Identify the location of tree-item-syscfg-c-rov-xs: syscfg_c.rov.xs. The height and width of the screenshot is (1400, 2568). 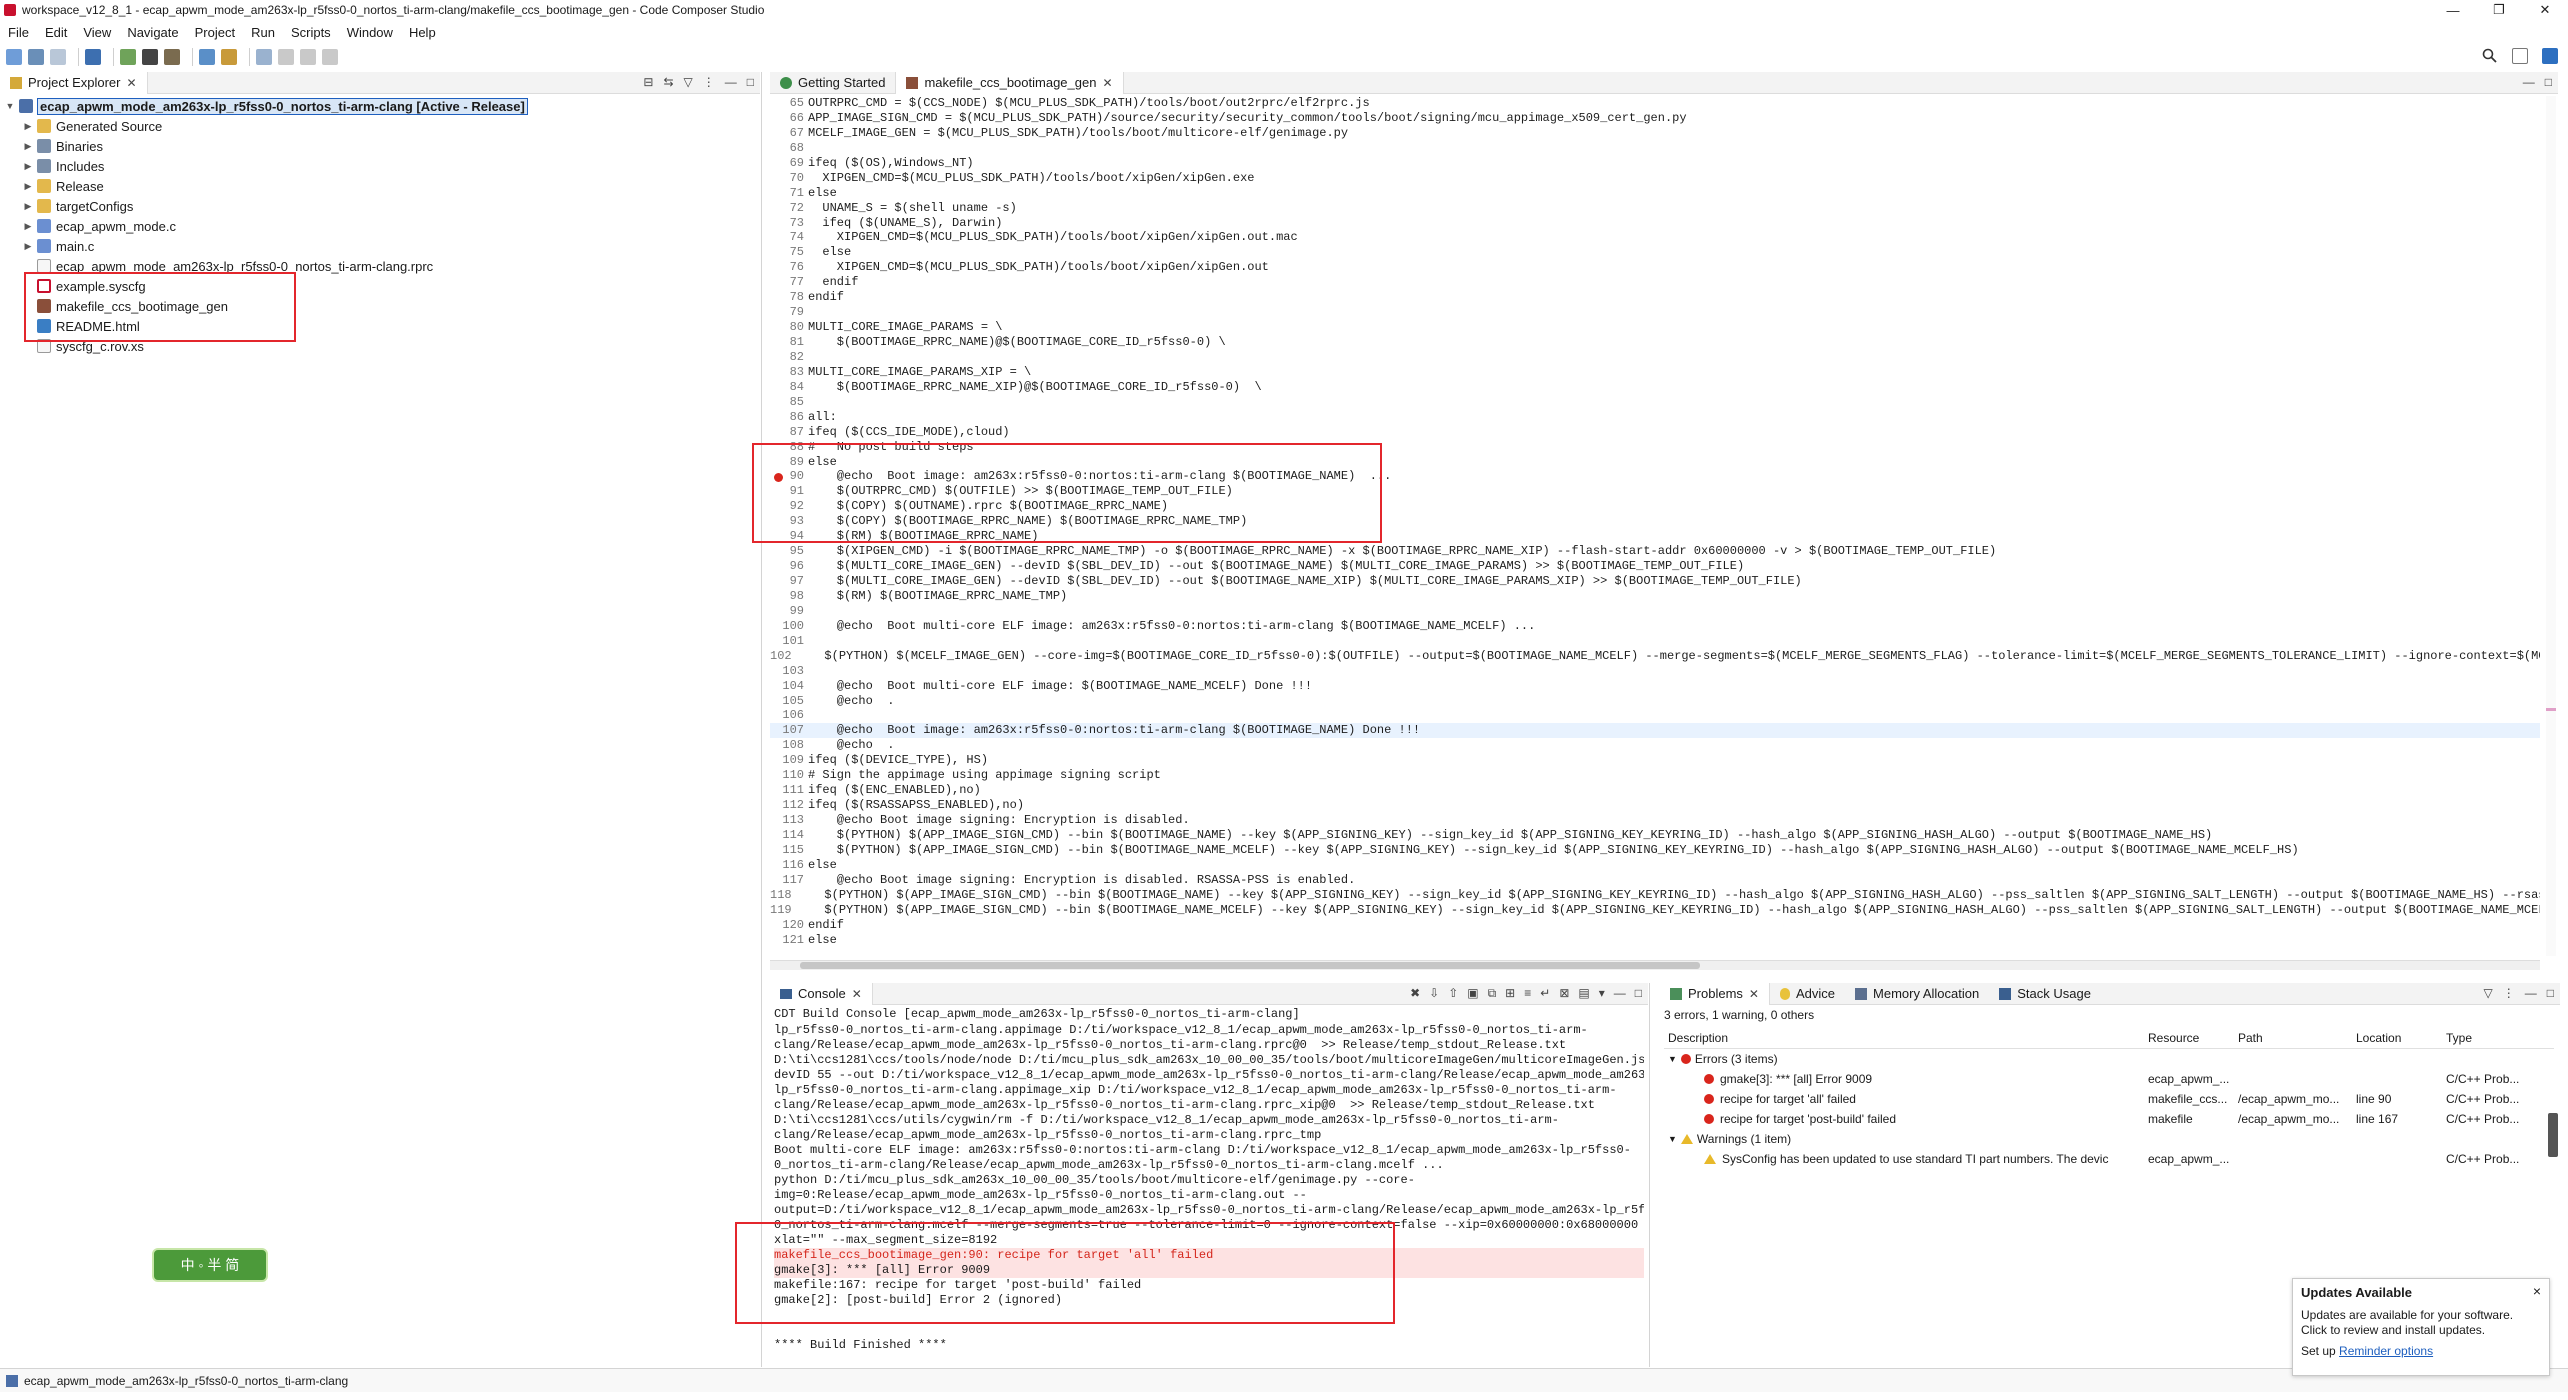
(380, 346).